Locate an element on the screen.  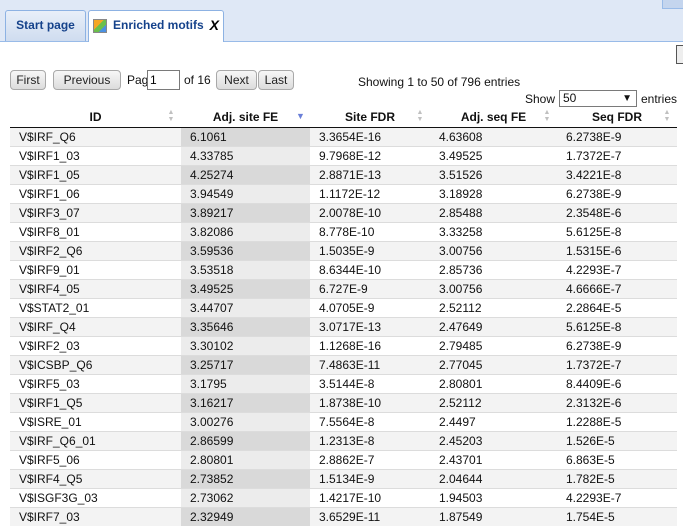
cell-id: V$ISRE_01 is located at coordinates (95, 422).